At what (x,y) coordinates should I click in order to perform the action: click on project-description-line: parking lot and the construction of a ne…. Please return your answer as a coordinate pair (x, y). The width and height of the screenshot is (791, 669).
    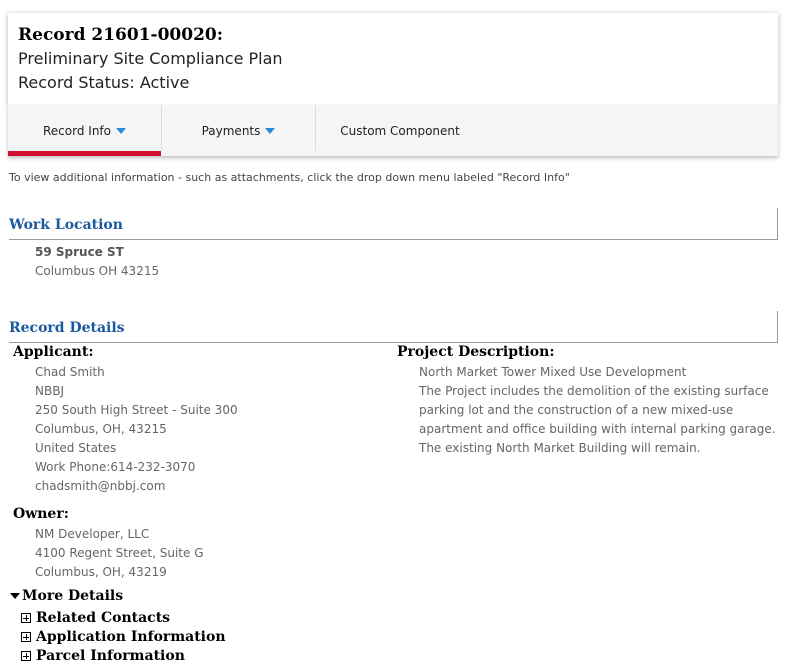
    Looking at the image, I should click on (576, 410).